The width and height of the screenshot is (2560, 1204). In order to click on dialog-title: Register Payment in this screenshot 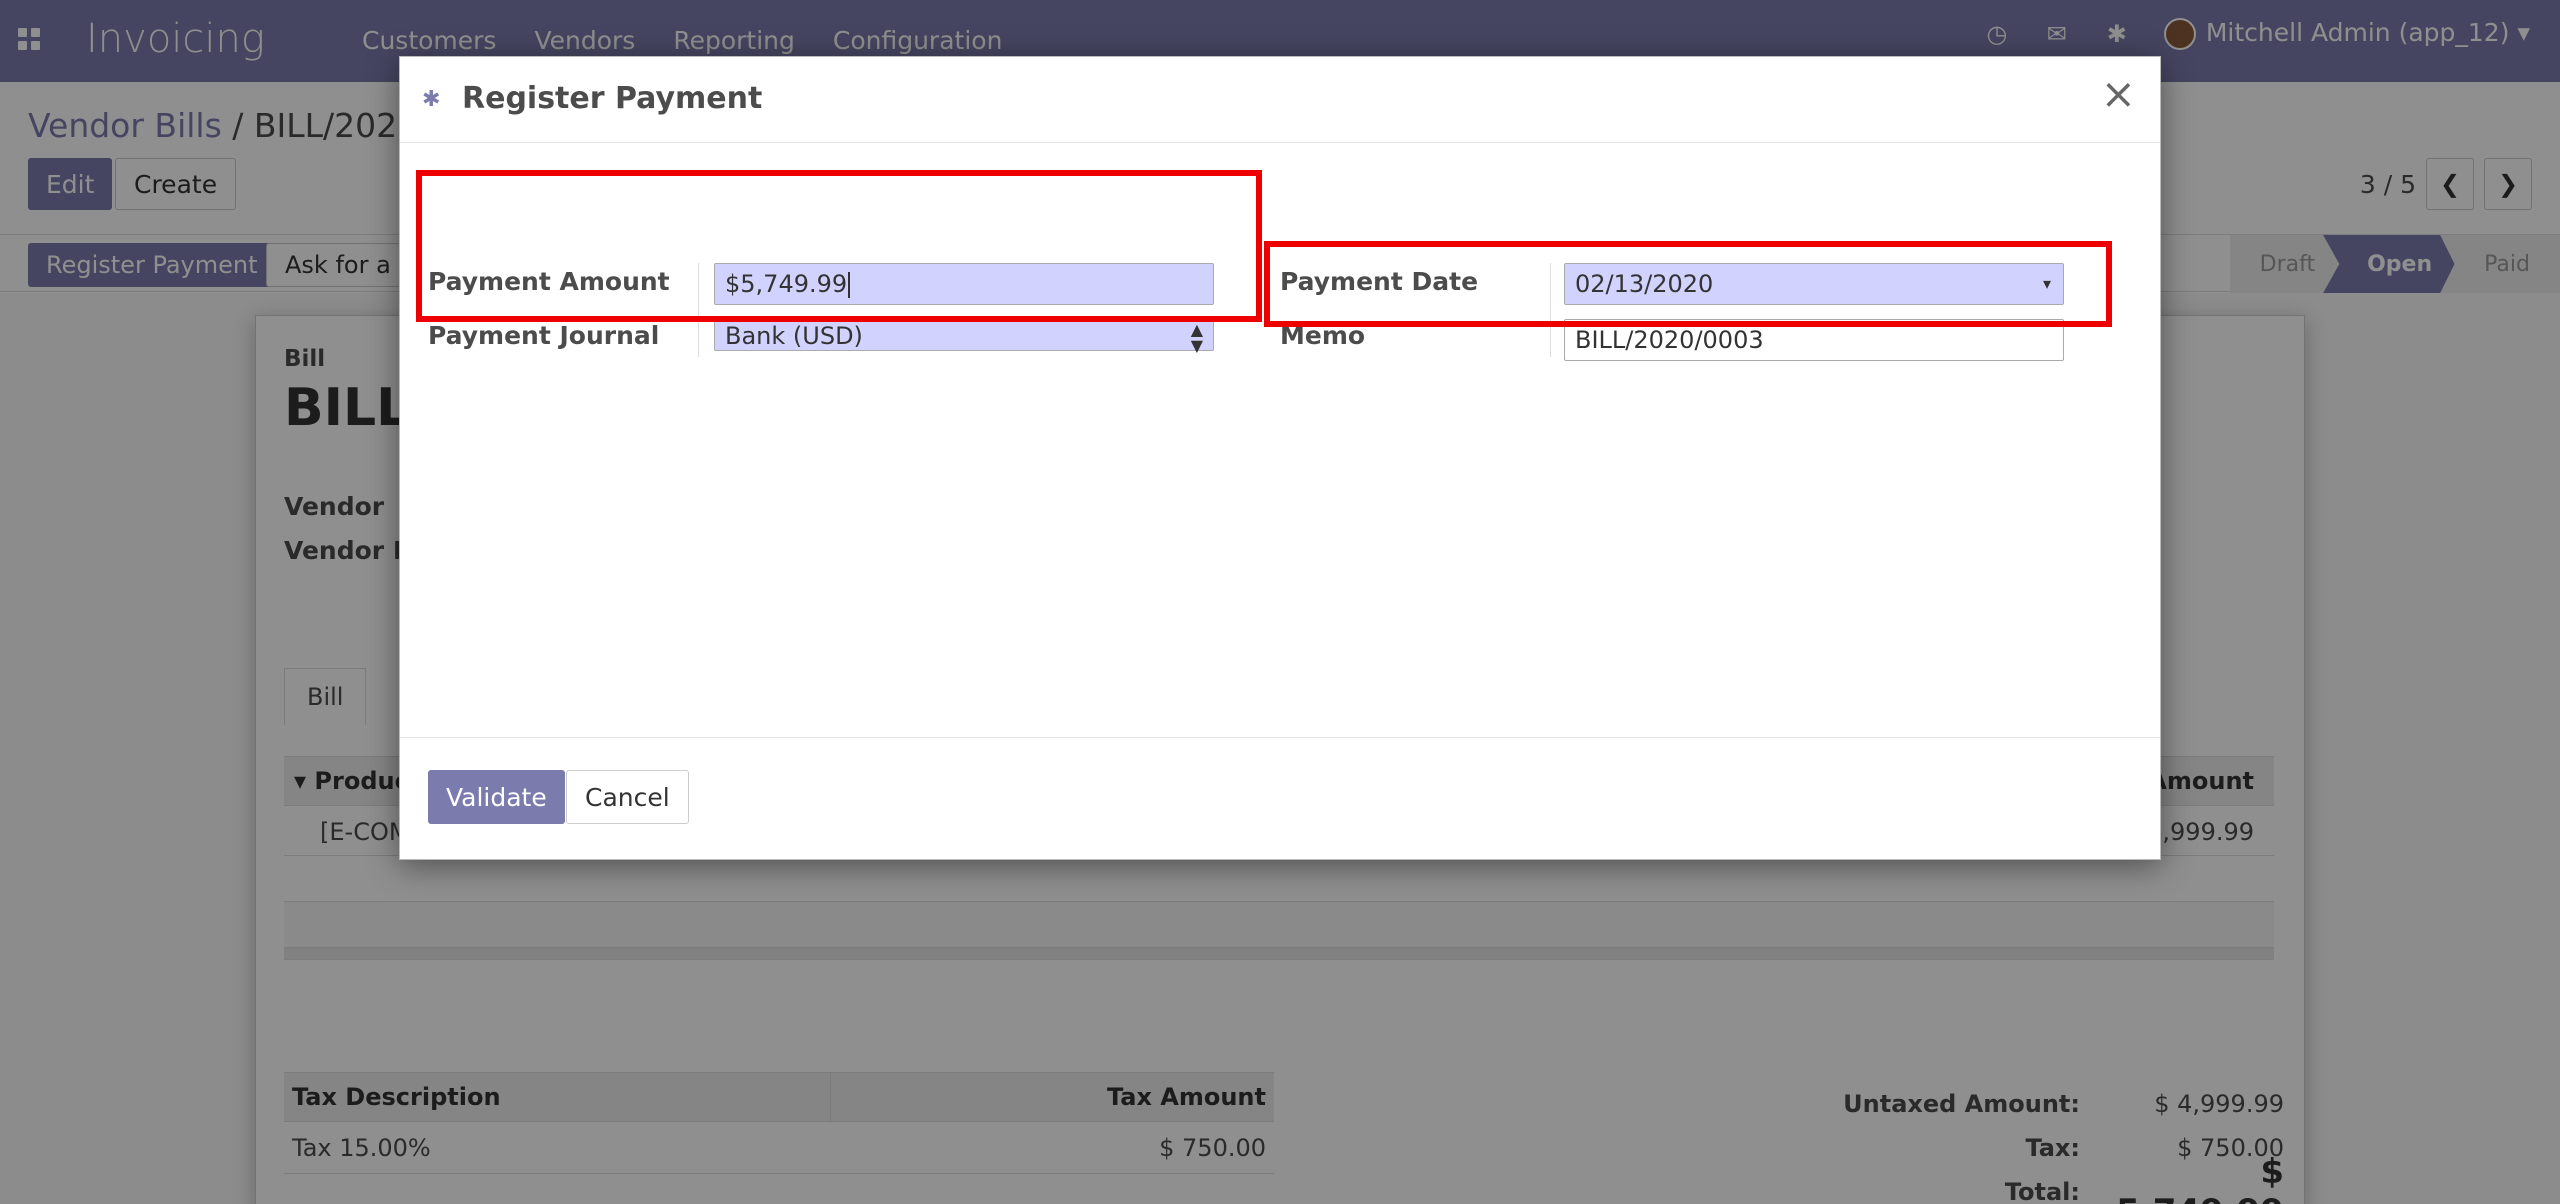, I will do `click(612, 98)`.